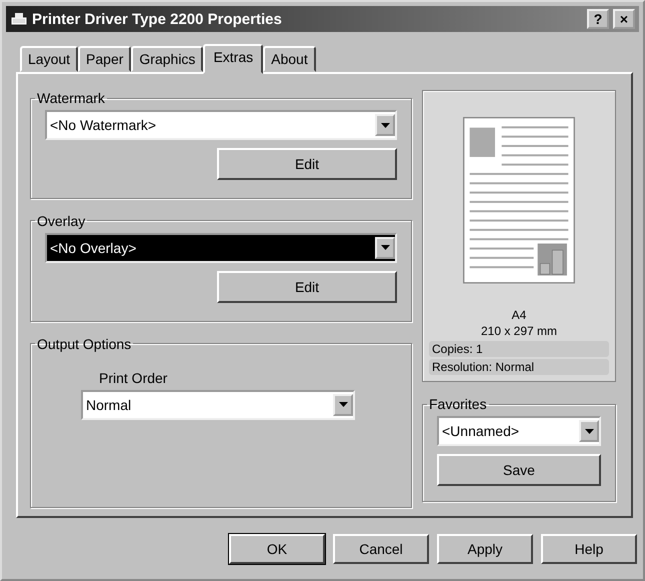 Image resolution: width=645 pixels, height=581 pixels. I want to click on close-button: ×, so click(624, 19).